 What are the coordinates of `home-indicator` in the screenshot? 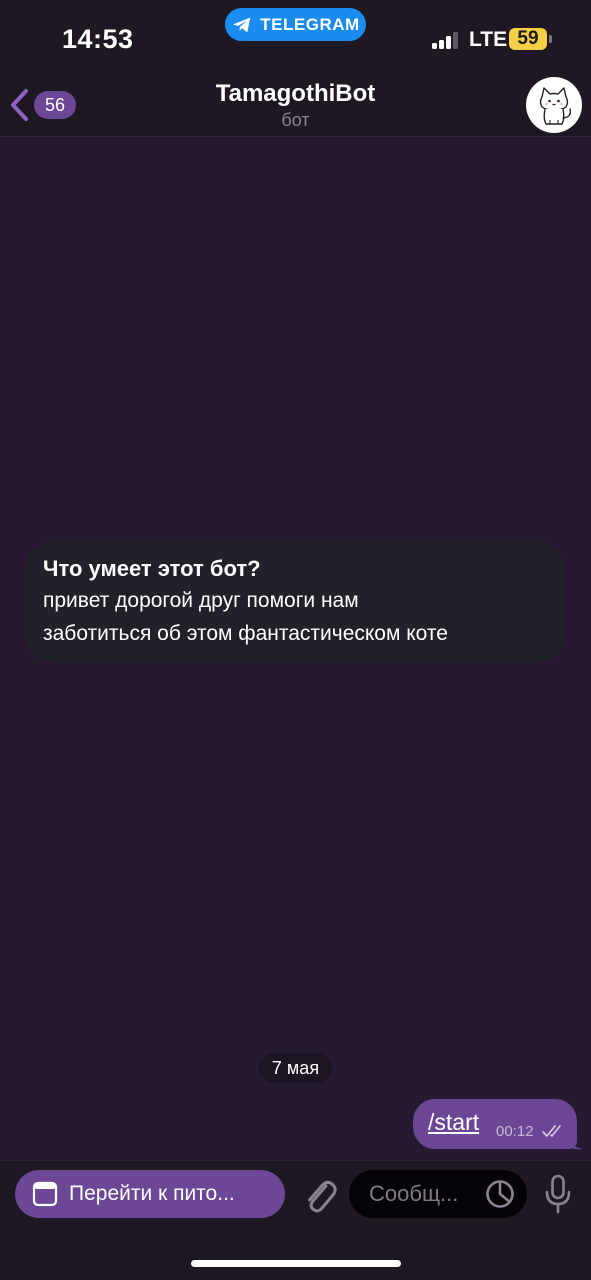 It's located at (296, 1263).